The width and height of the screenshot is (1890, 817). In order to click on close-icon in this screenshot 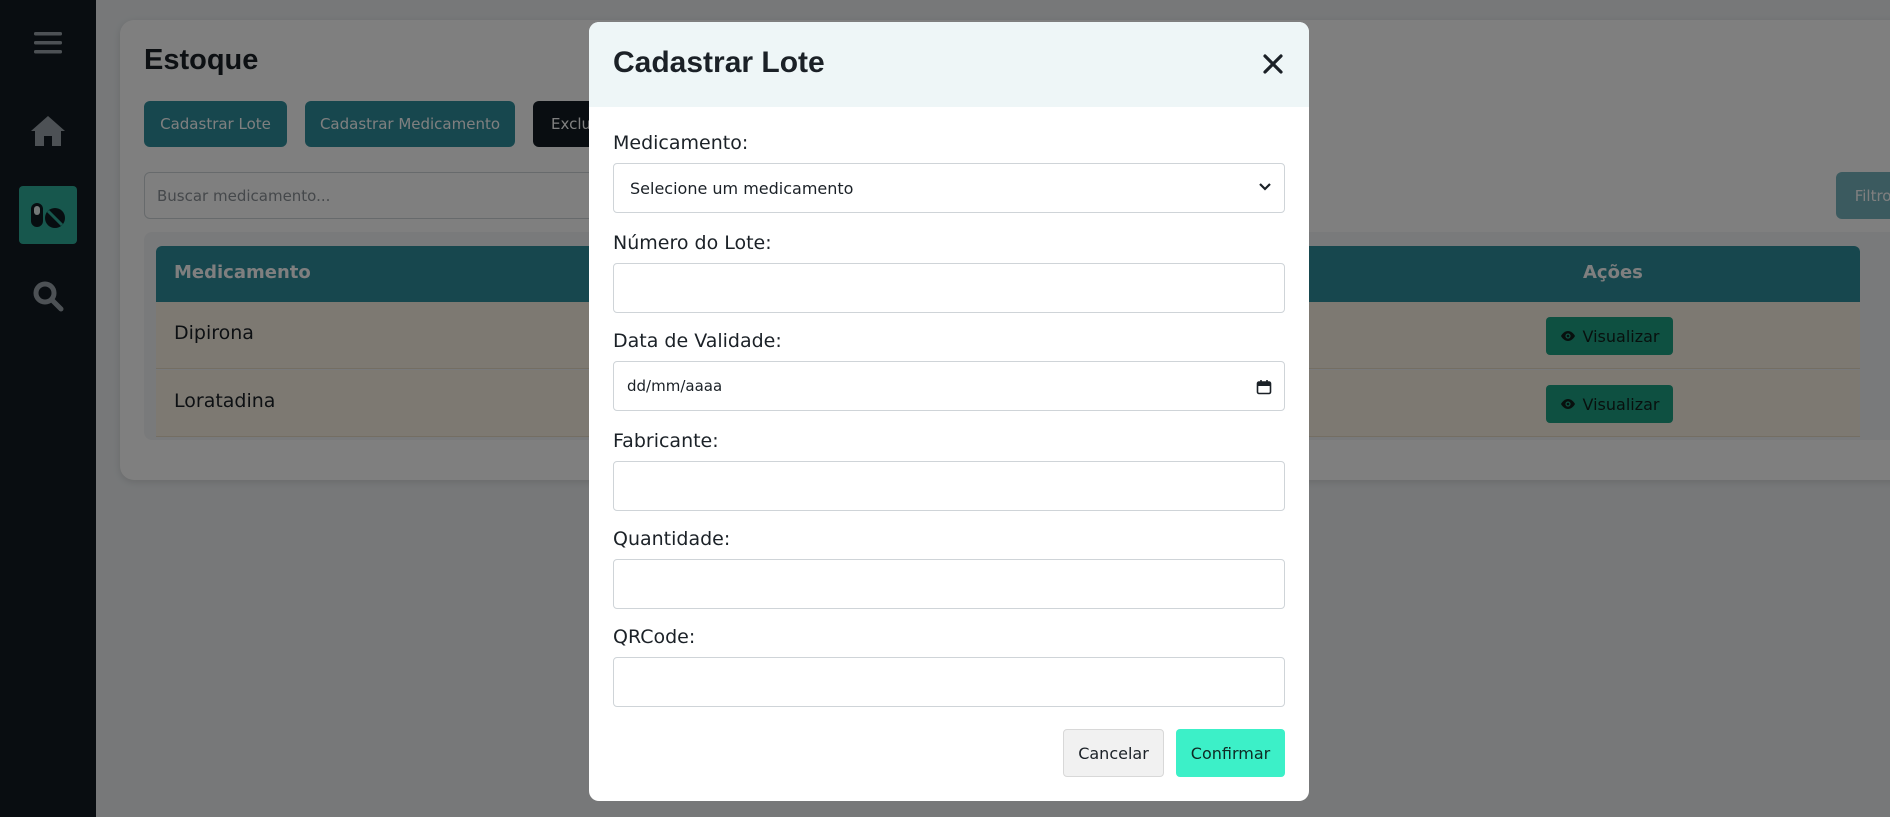, I will do `click(1273, 64)`.